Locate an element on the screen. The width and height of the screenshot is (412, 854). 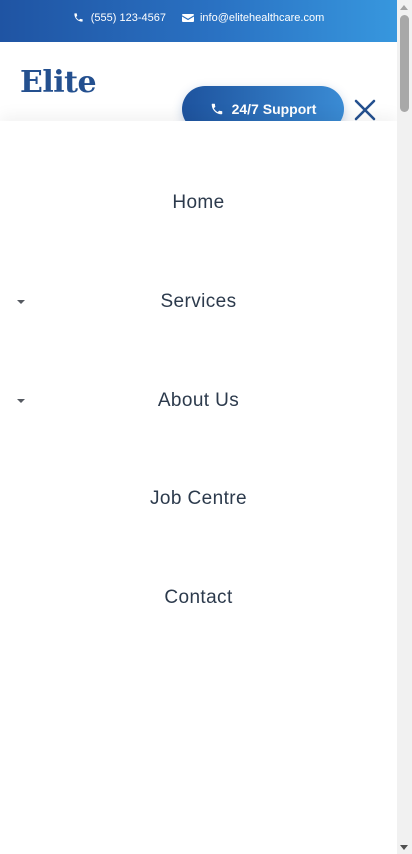
site-logo: Elite is located at coordinates (58, 82).